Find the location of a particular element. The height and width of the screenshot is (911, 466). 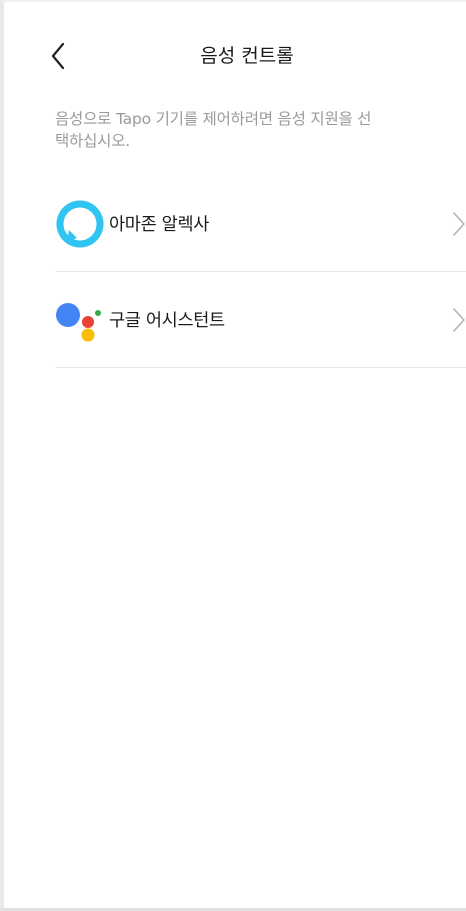

page-title: 음성 컨트롤 is located at coordinates (247, 56).